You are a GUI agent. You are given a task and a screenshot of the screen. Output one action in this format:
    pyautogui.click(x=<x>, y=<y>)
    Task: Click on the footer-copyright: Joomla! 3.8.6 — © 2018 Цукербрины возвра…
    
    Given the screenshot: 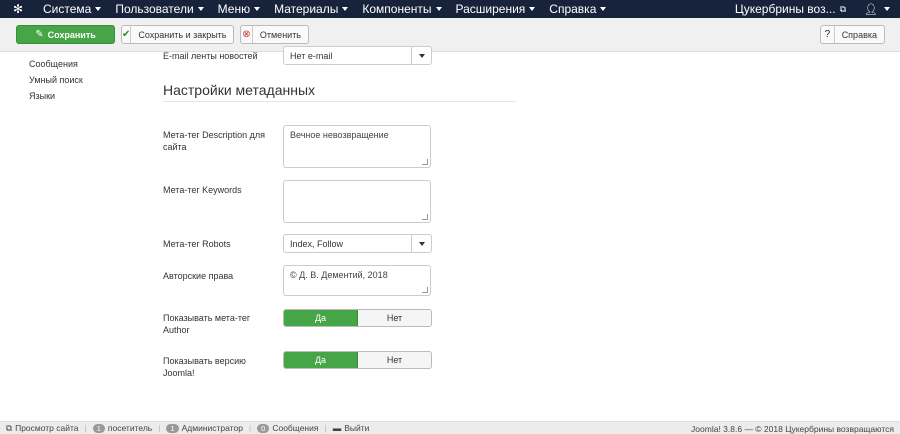 What is the action you would take?
    pyautogui.click(x=792, y=428)
    